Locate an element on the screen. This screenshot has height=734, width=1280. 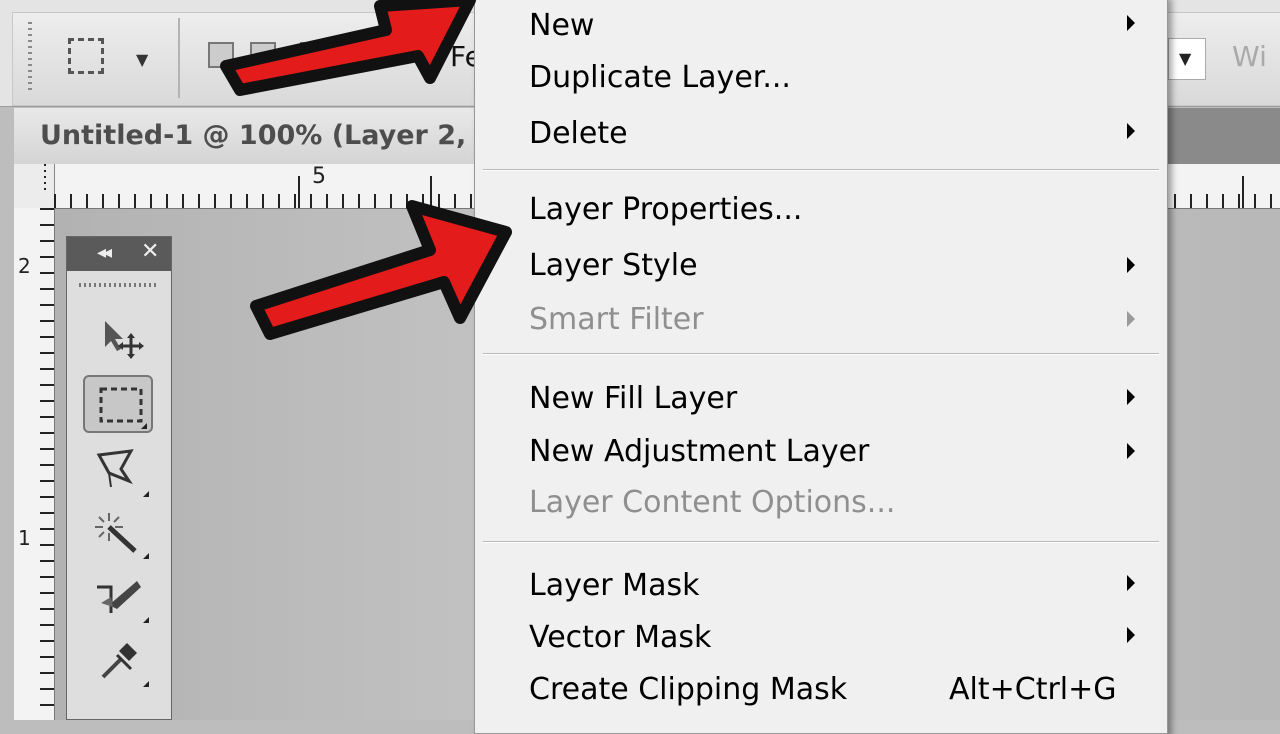
options-bar-grip is located at coordinates (30, 58).